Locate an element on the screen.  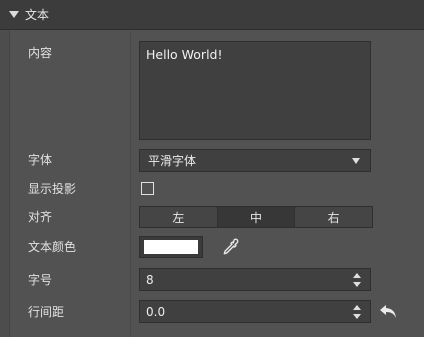
shadow-label: 显示投影 is located at coordinates (52, 189).